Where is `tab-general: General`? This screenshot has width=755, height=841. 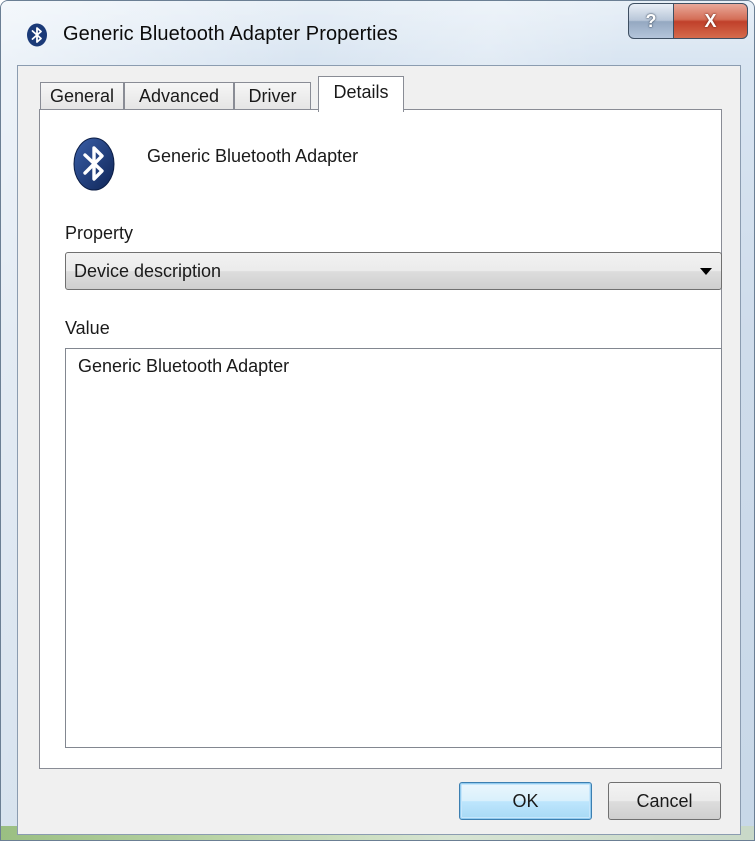 tab-general: General is located at coordinates (82, 96).